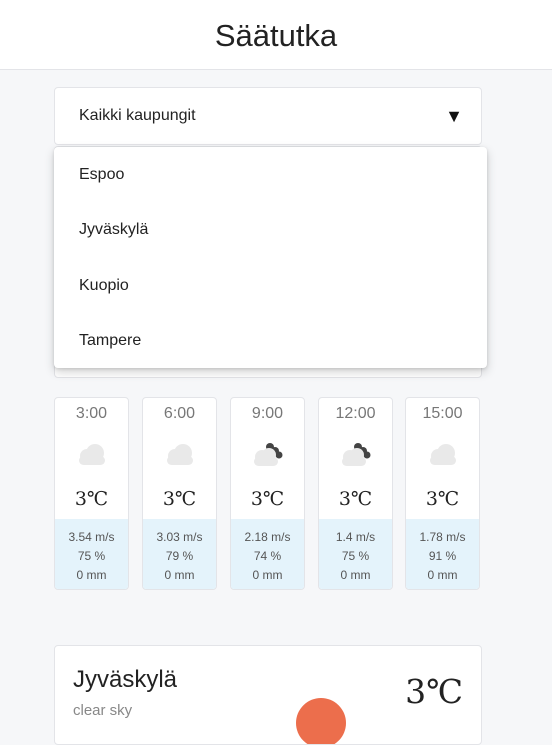 The height and width of the screenshot is (745, 552). Describe the element at coordinates (91, 413) in the screenshot. I see `forecast-time: 3:00` at that location.